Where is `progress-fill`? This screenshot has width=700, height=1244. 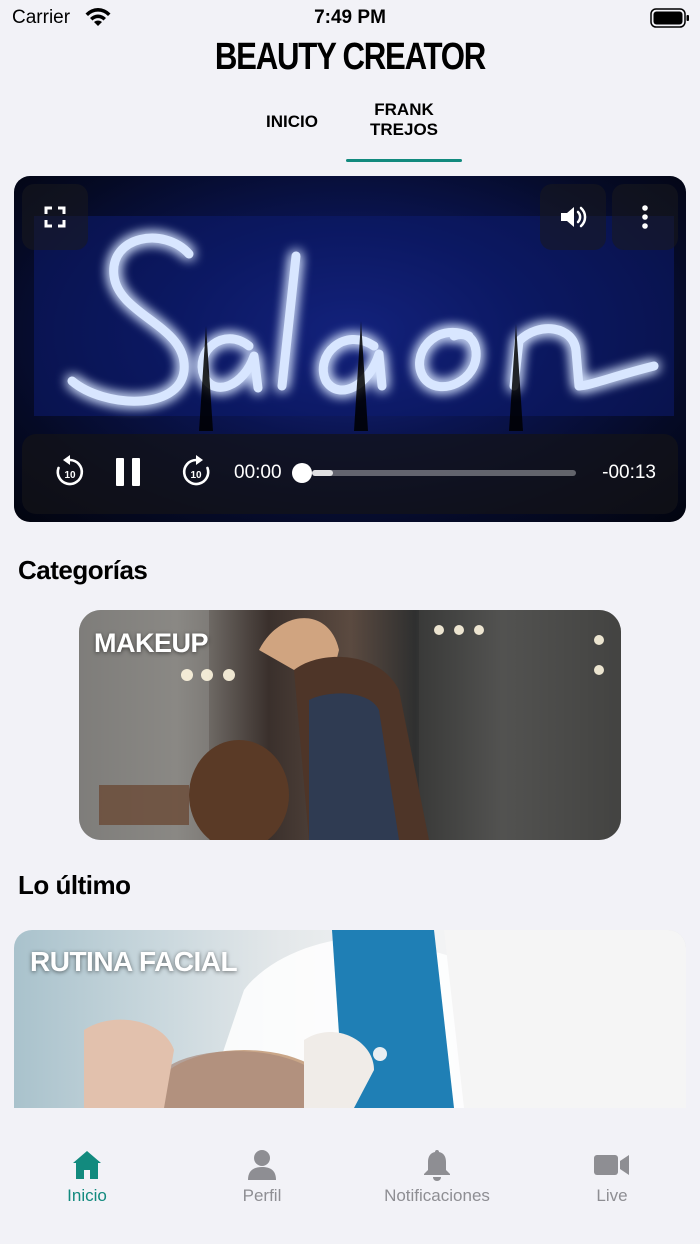
progress-fill is located at coordinates (323, 473).